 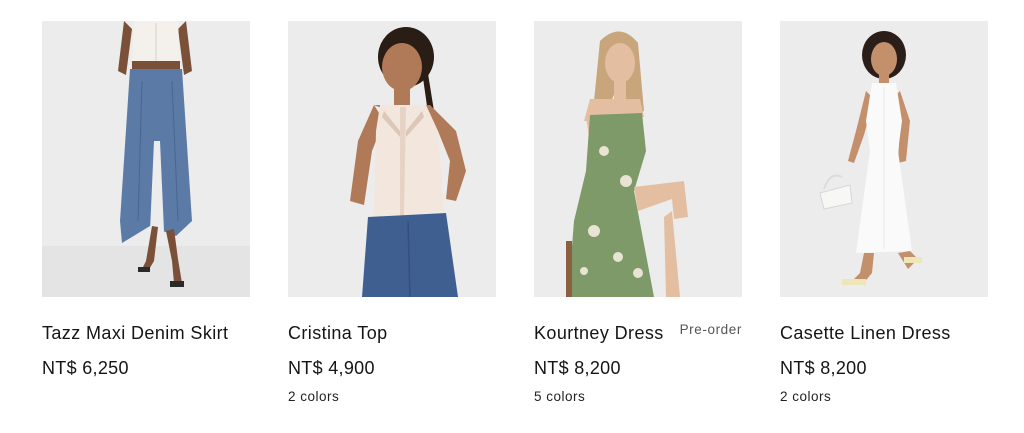 What do you see at coordinates (599, 333) in the screenshot?
I see `product-name: Kourtney Dress` at bounding box center [599, 333].